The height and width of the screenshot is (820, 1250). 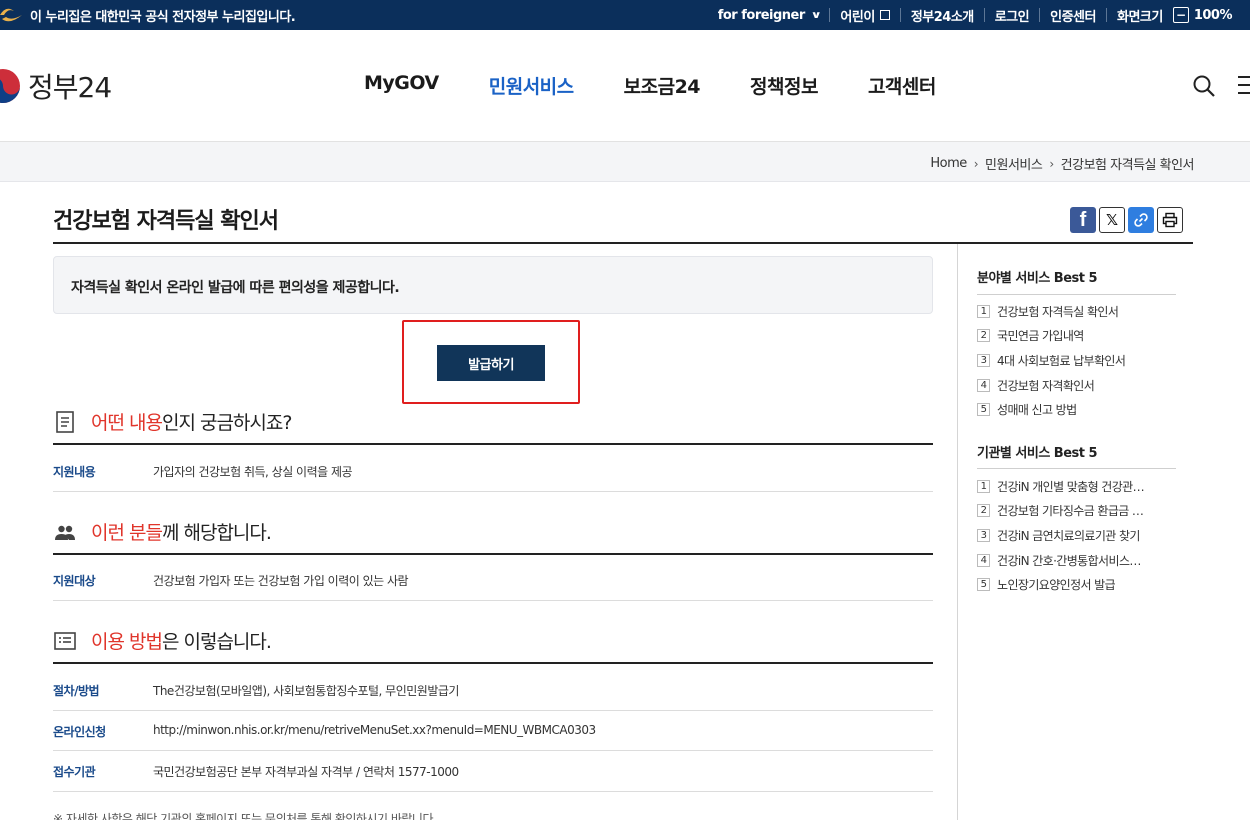 I want to click on minus-icon: −, so click(x=1180, y=15).